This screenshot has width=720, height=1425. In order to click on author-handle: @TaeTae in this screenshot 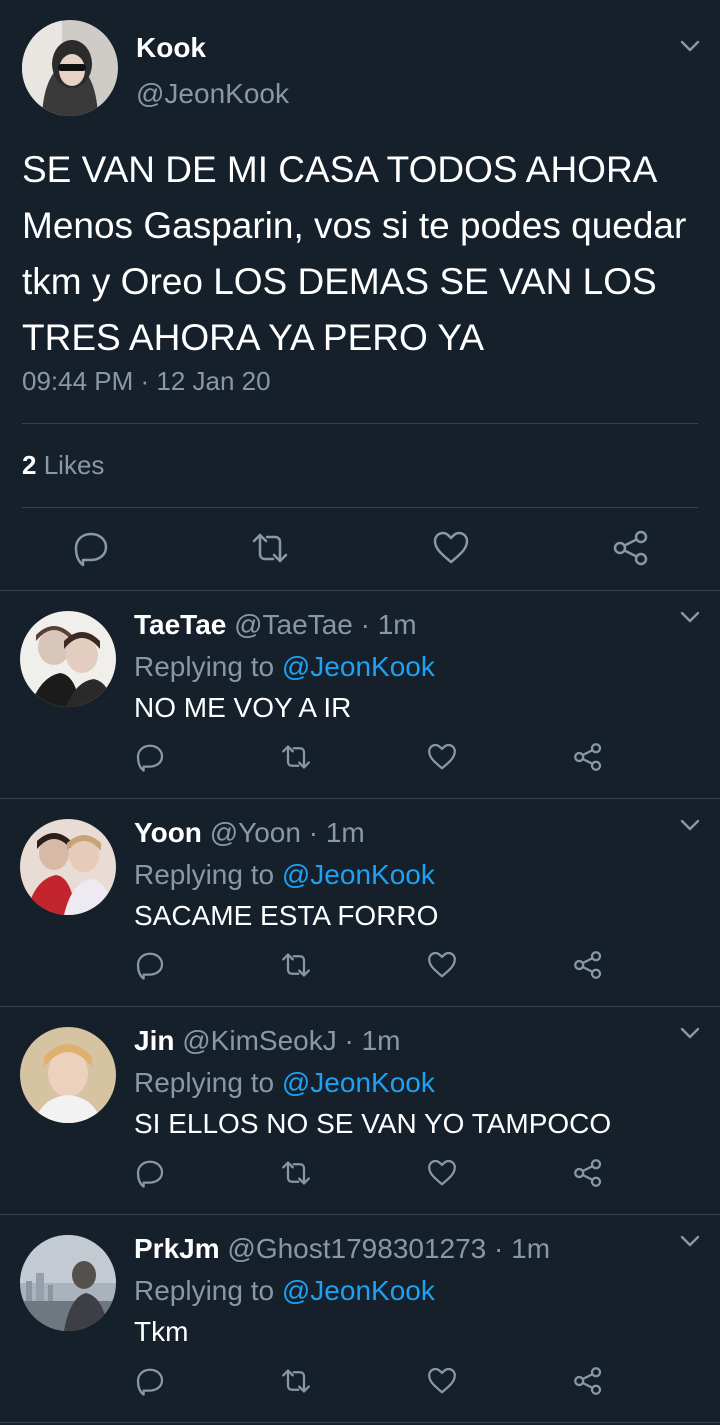, I will do `click(293, 624)`.